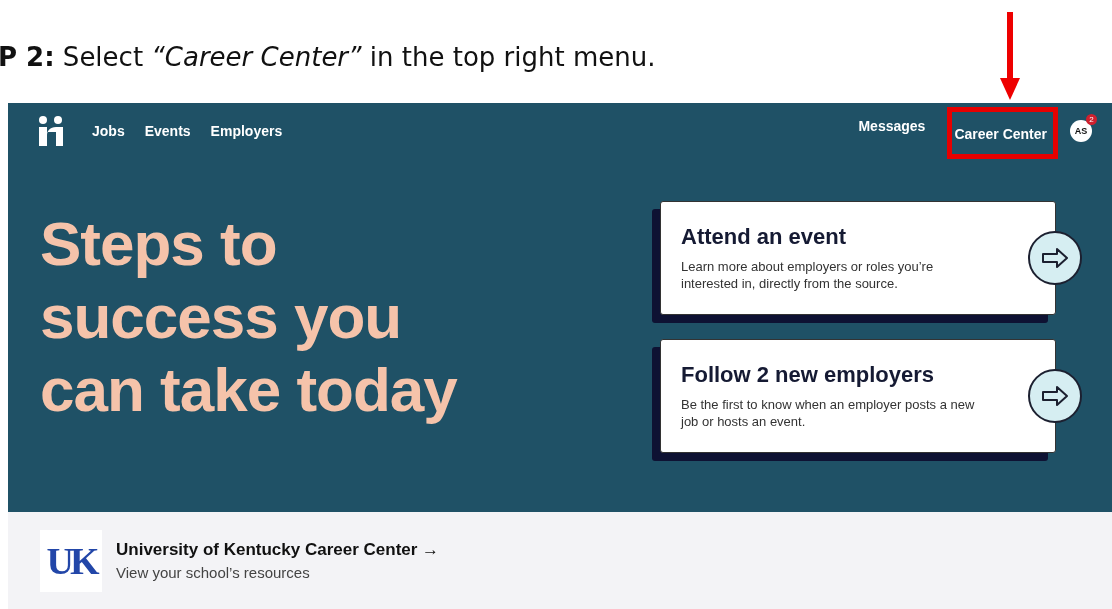  Describe the element at coordinates (892, 131) in the screenshot. I see `nav-link: Messages` at that location.